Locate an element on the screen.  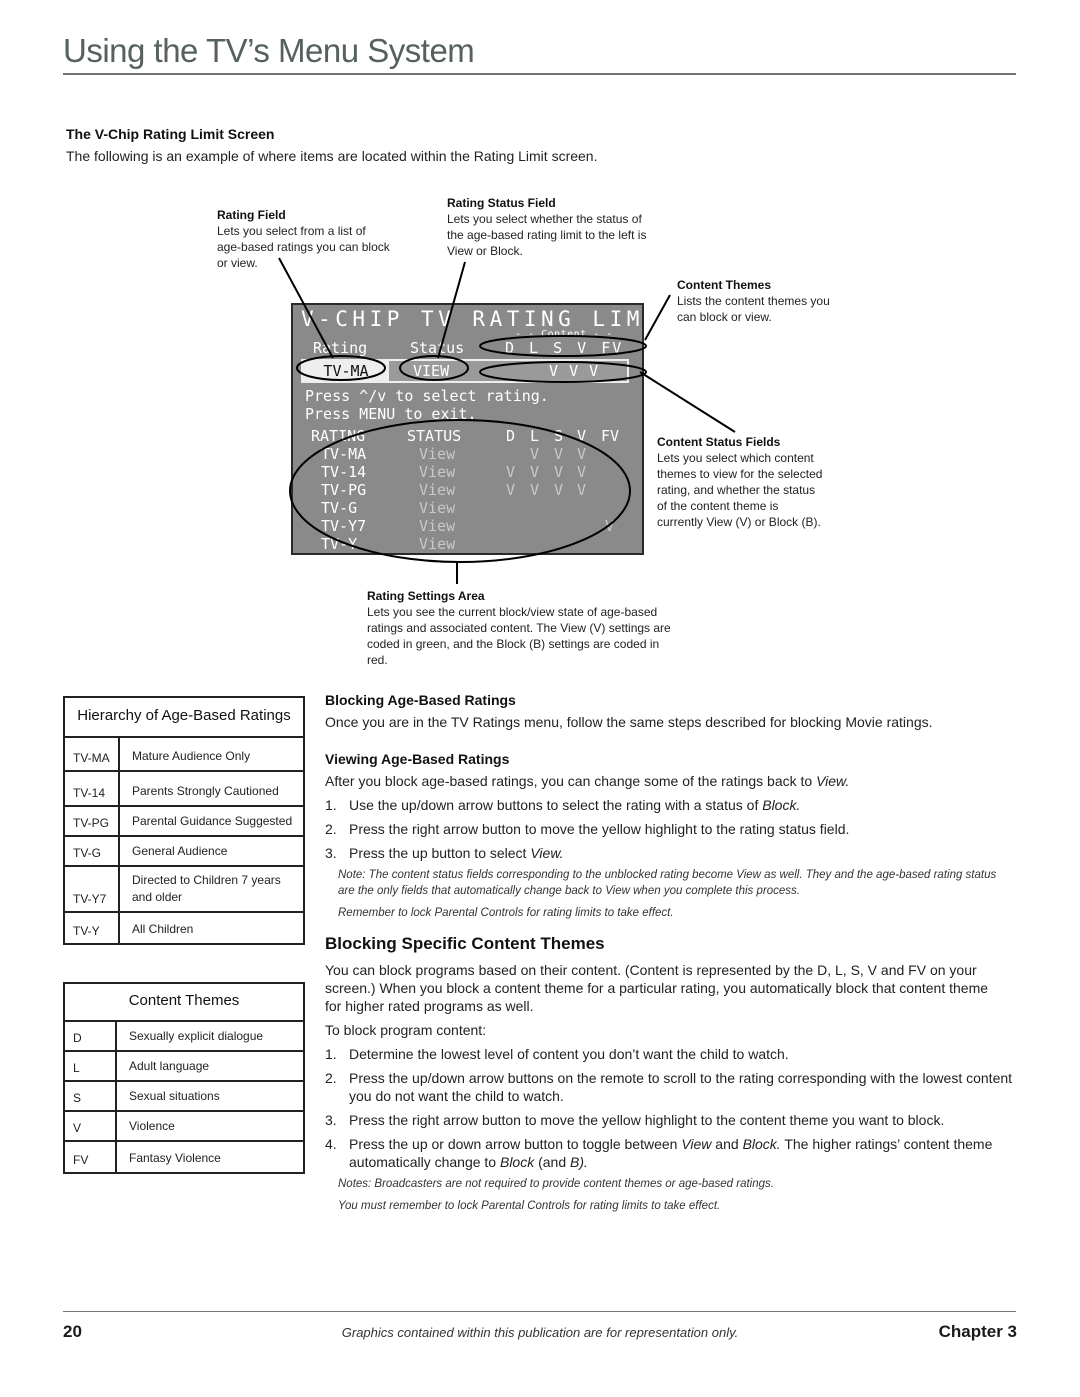
tv-header-rating: Rating is located at coordinates (340, 348).